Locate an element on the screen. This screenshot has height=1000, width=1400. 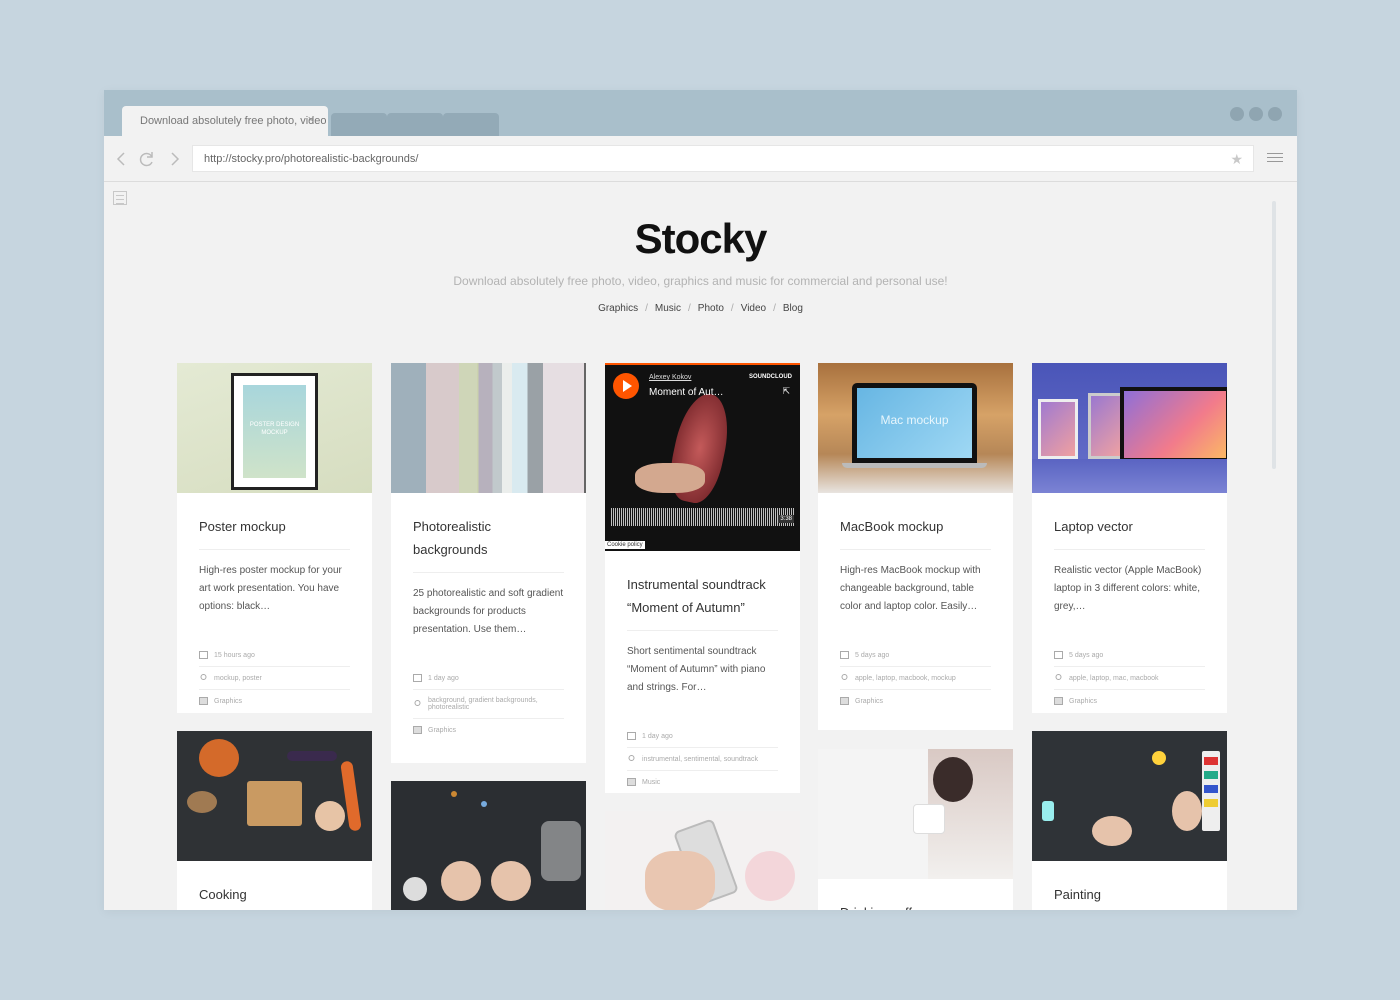
card-tags: apple, laptop, macbook, mockup is located at coordinates (905, 678).